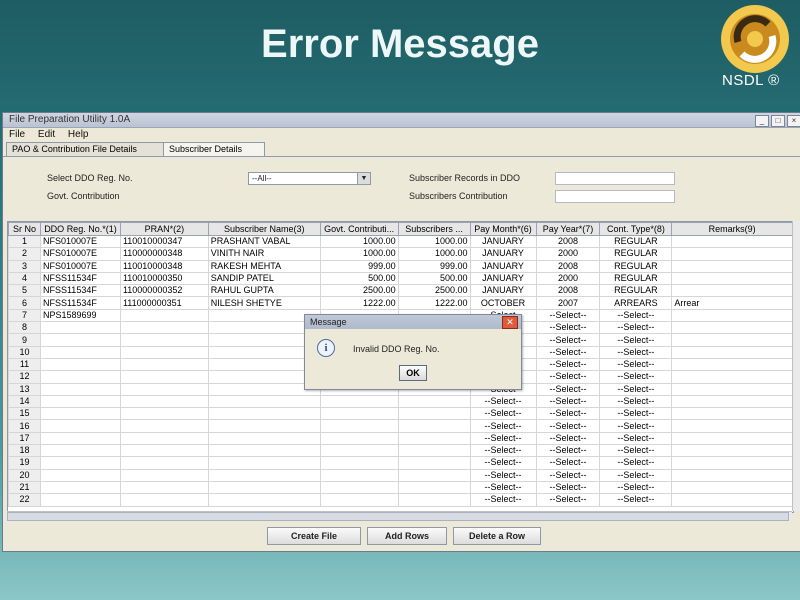 This screenshot has width=800, height=600. Describe the element at coordinates (762, 121) in the screenshot. I see `minimize-button: _` at that location.